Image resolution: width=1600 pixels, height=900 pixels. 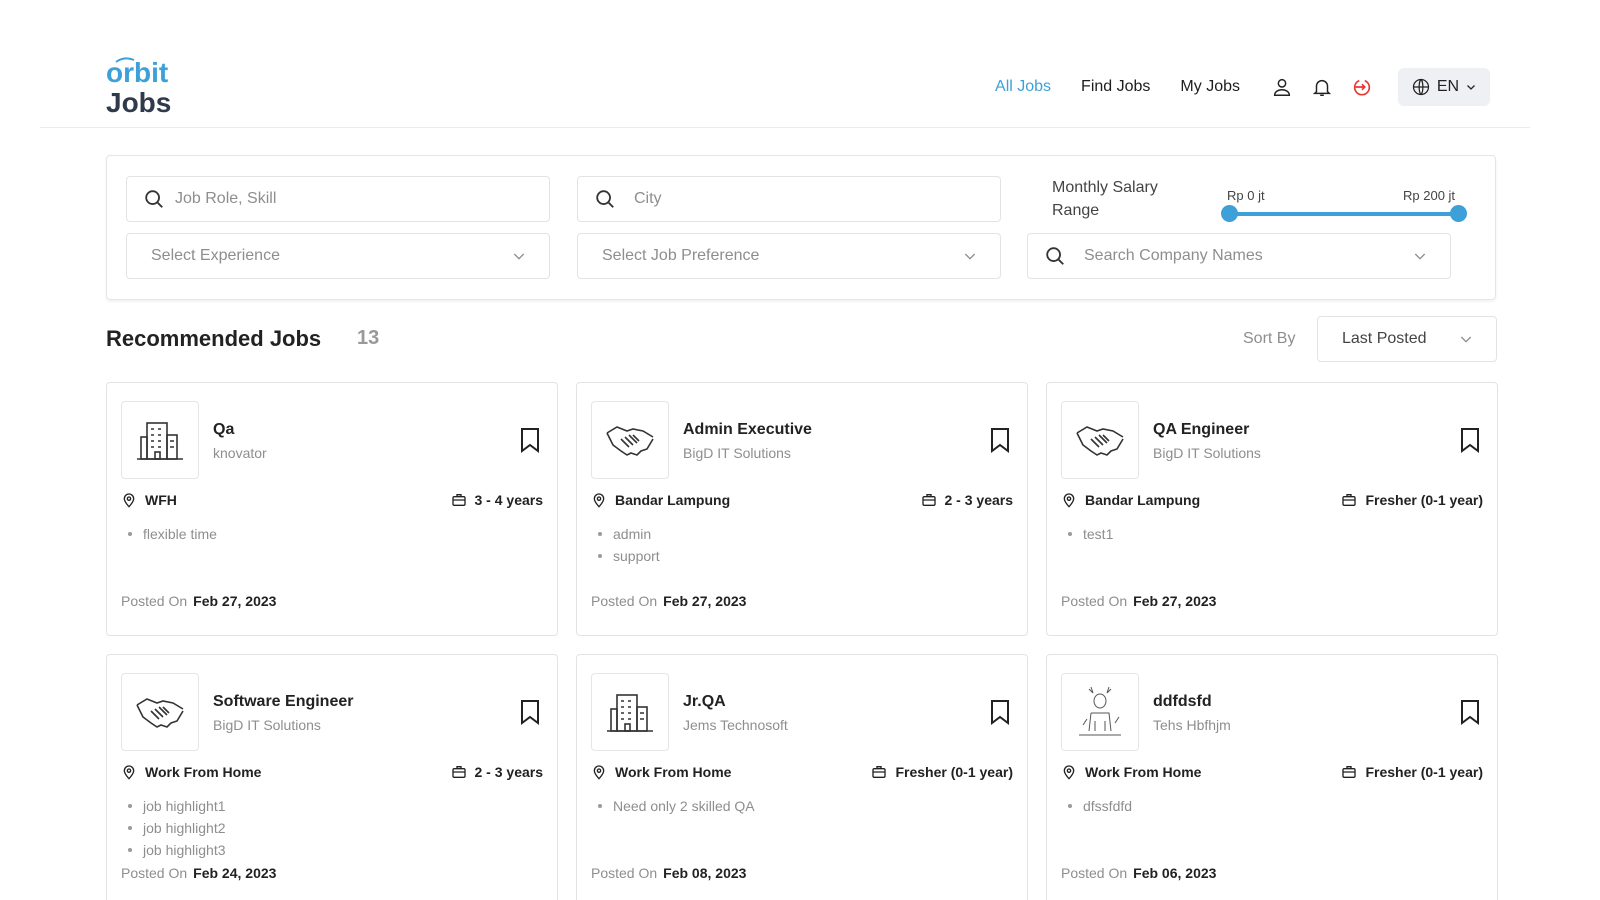 What do you see at coordinates (1201, 430) in the screenshot?
I see `job-title: QA Engineer` at bounding box center [1201, 430].